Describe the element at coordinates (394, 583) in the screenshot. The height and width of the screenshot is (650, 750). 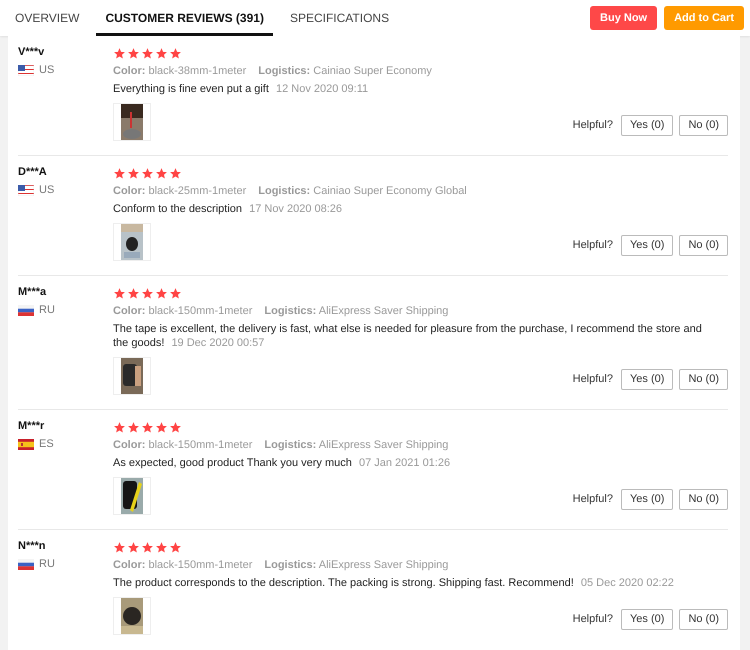
I see `review-text: The product corresponds to the description. The packing is strong. Shipping fast. Recommend! 05 Dec 2020 02:22` at that location.